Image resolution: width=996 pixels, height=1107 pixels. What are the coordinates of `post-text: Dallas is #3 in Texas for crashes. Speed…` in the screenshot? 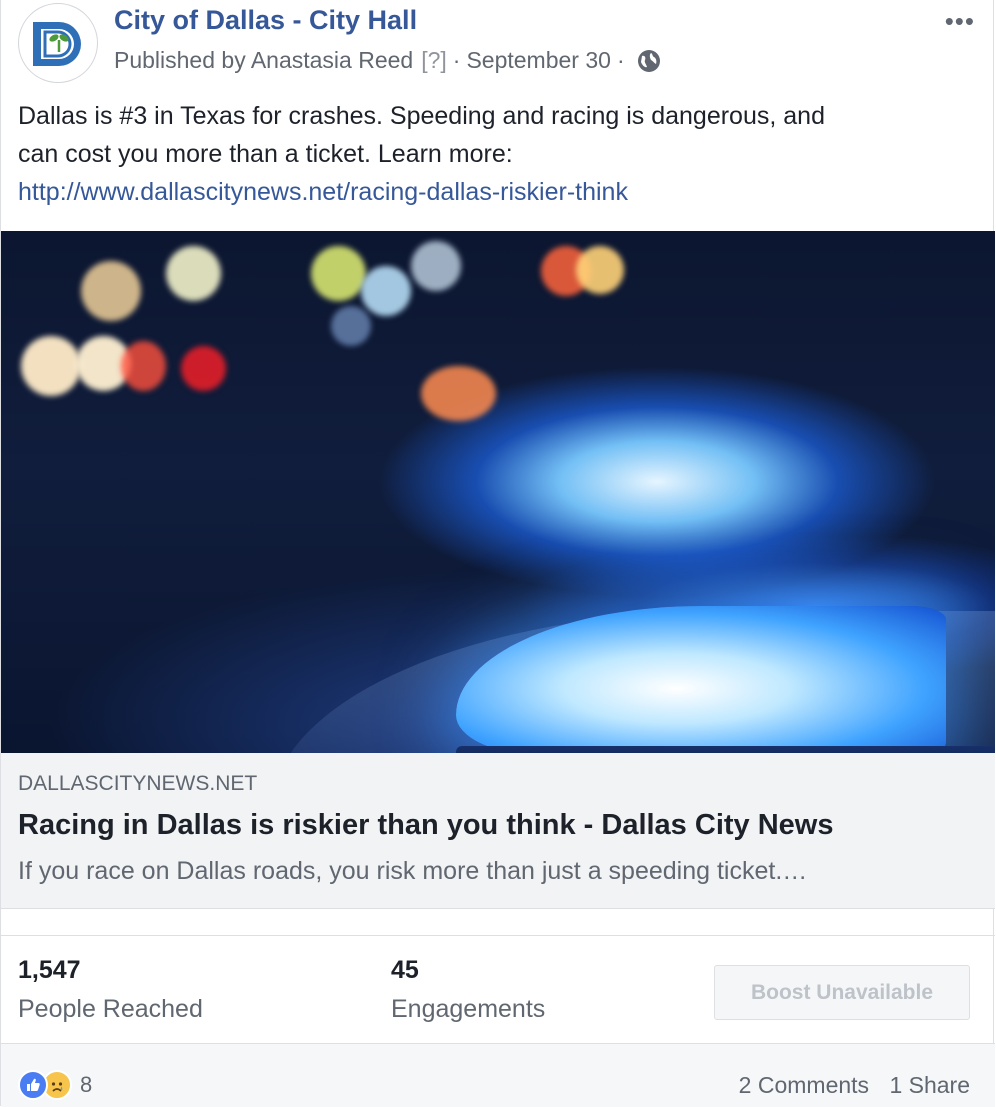 It's located at (493, 154).